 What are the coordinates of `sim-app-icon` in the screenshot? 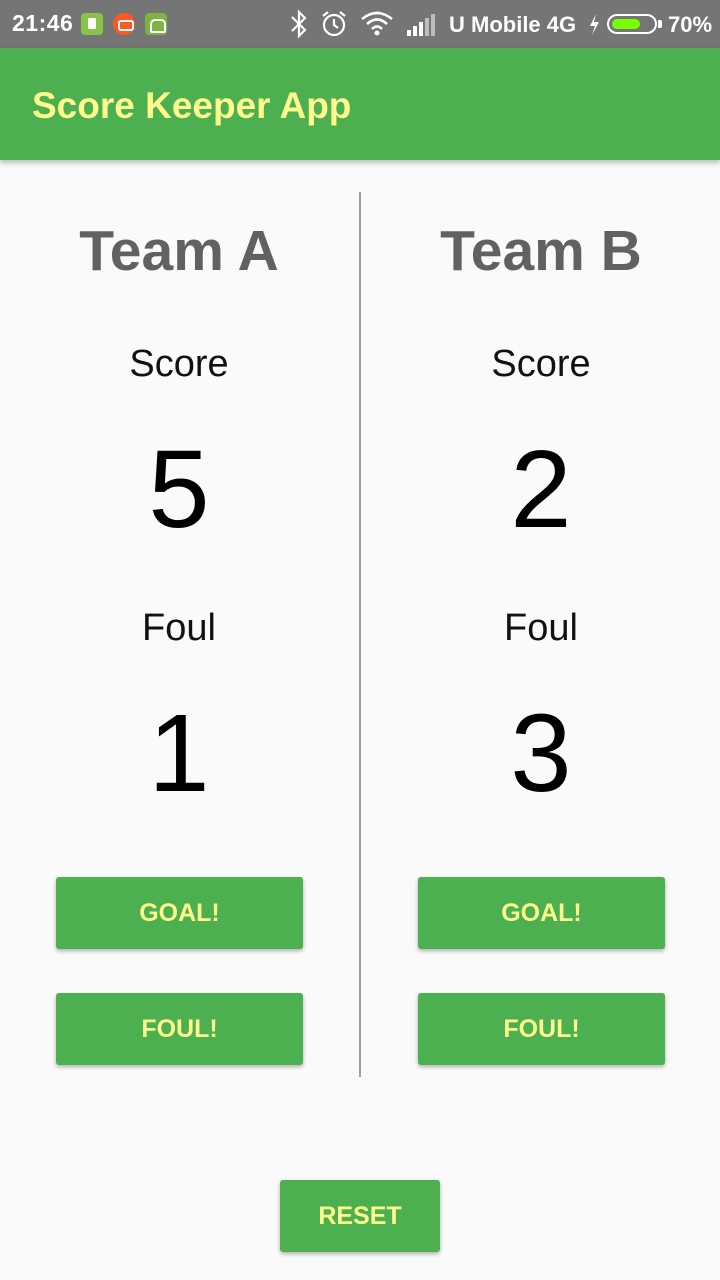 It's located at (92, 24).